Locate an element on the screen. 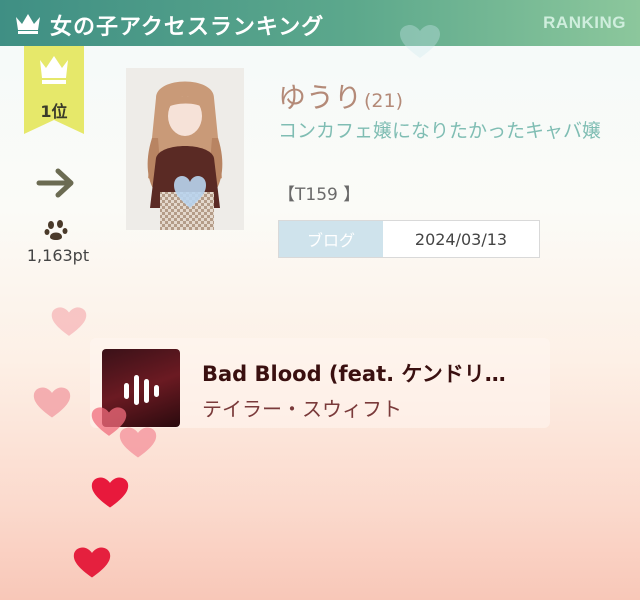  rank-badge: 1位 is located at coordinates (54, 90).